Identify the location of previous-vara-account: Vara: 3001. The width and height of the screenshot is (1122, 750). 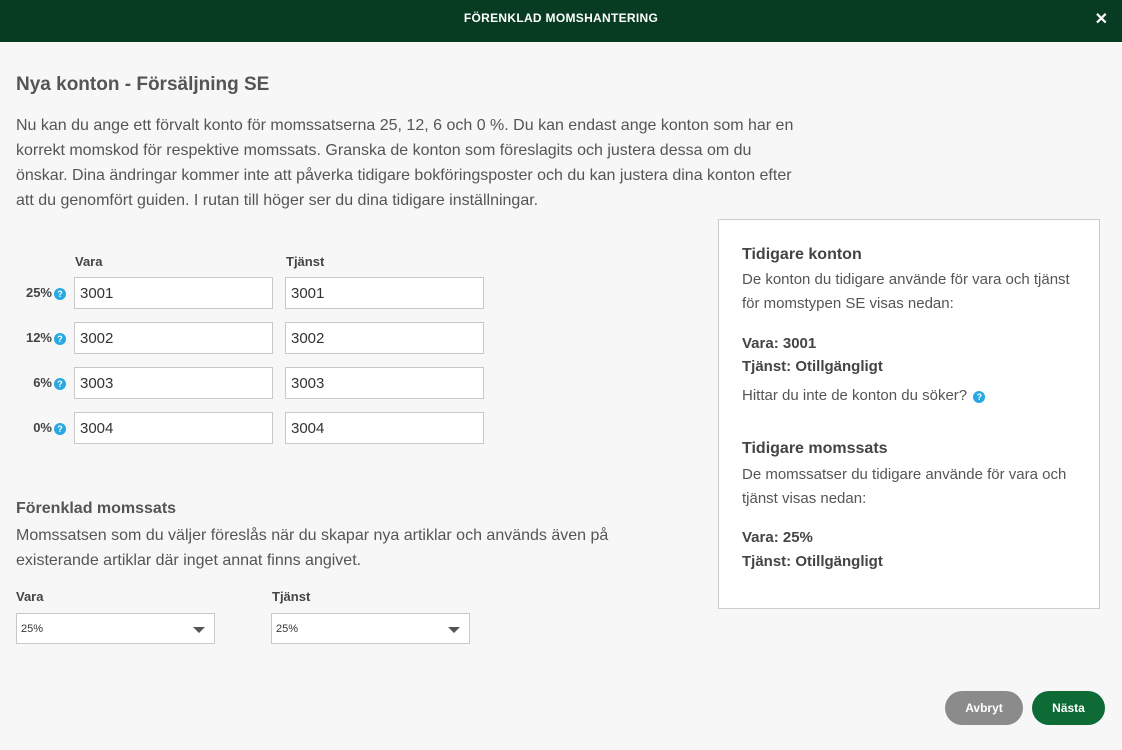
(779, 343).